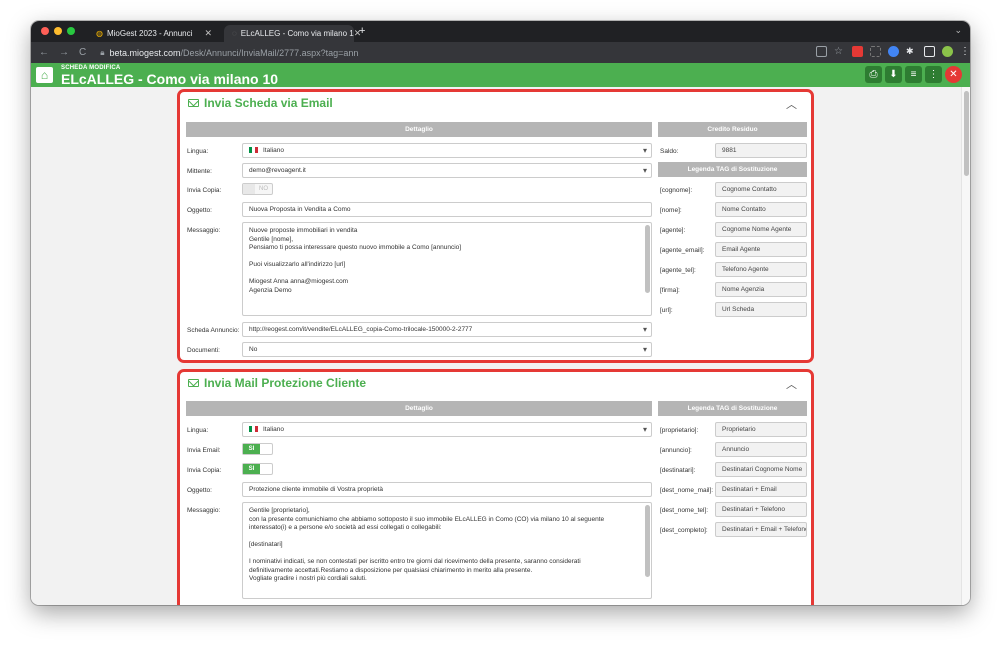  I want to click on message-line: Puoi visualizzarlo all'indirizzo [url], so click(297, 264).